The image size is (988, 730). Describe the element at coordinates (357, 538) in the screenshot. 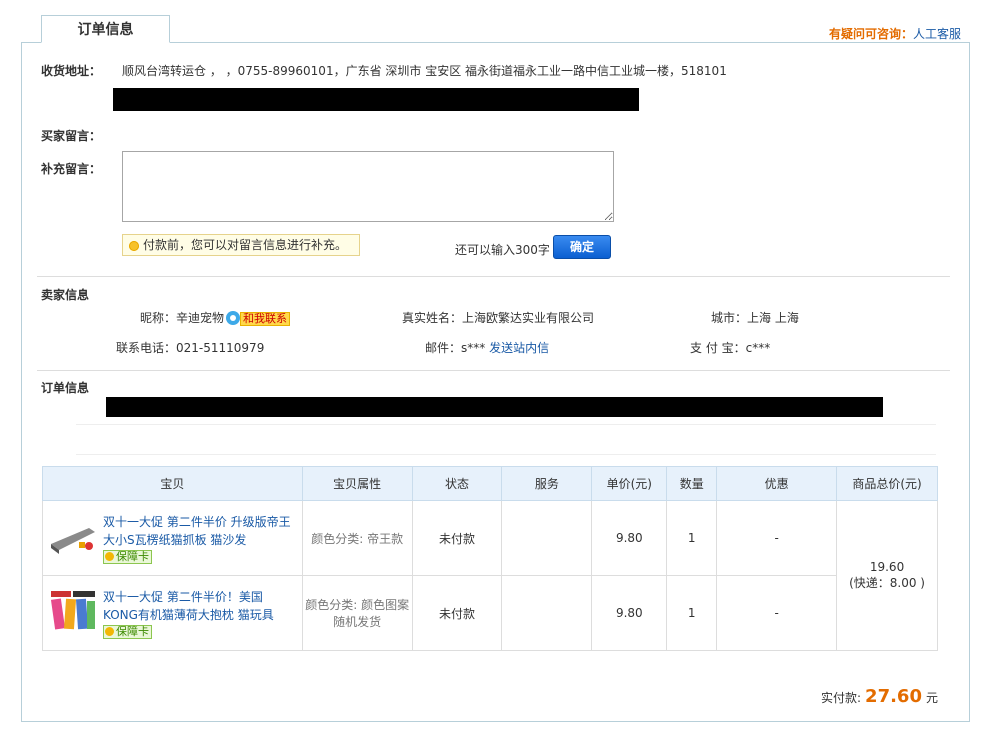

I see `attr-cell: 颜色分类: 帝王款` at that location.